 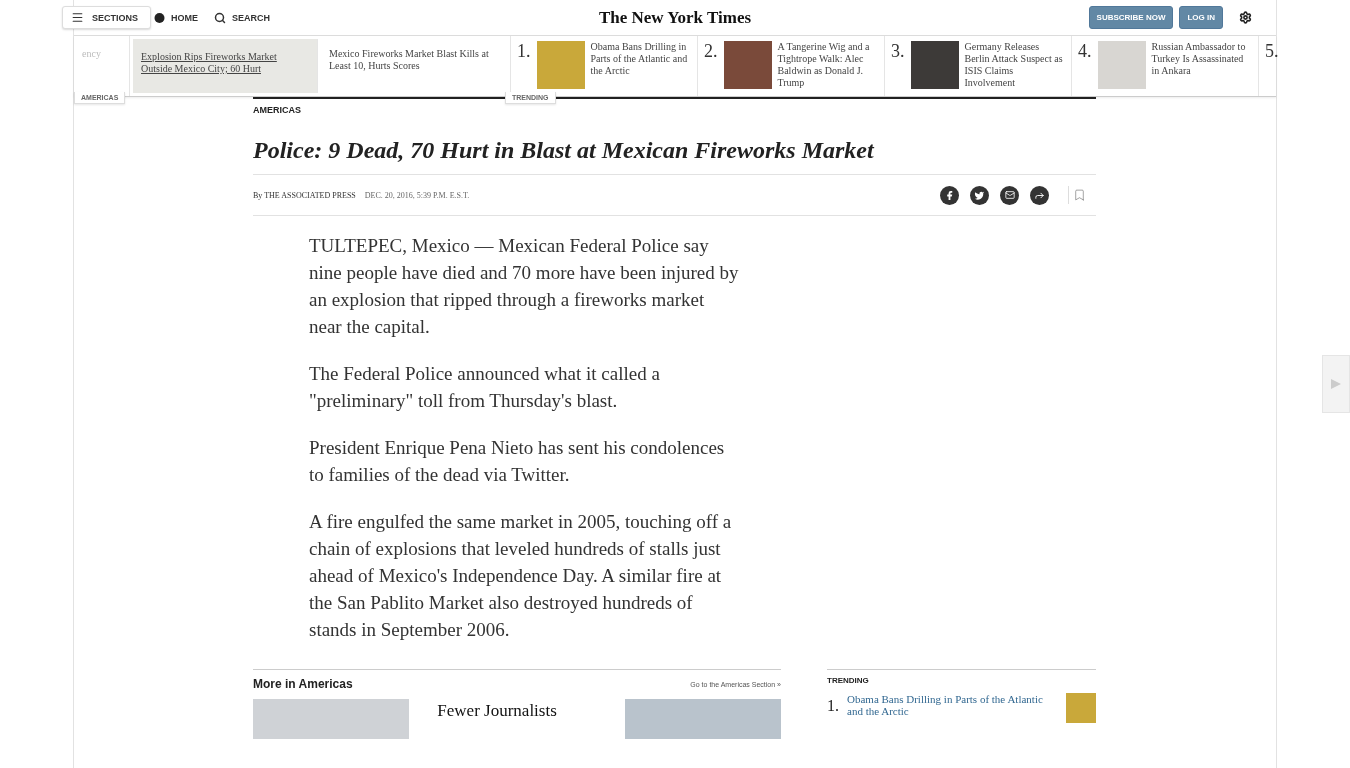 I want to click on share-button, so click(x=1039, y=195).